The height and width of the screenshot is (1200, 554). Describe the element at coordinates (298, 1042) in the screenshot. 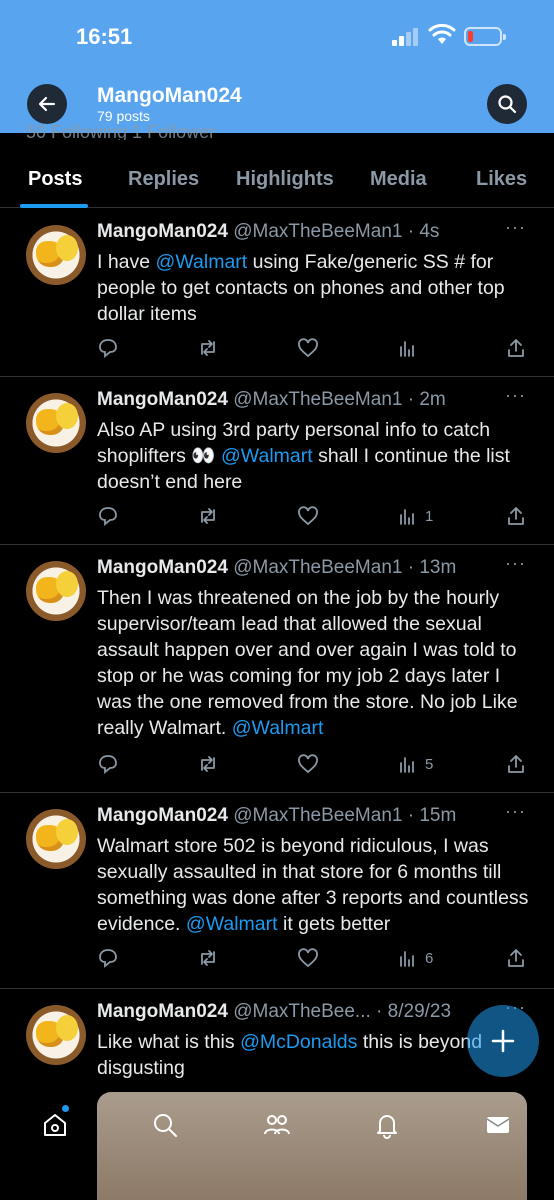

I see `mention-link: @McDonalds` at that location.